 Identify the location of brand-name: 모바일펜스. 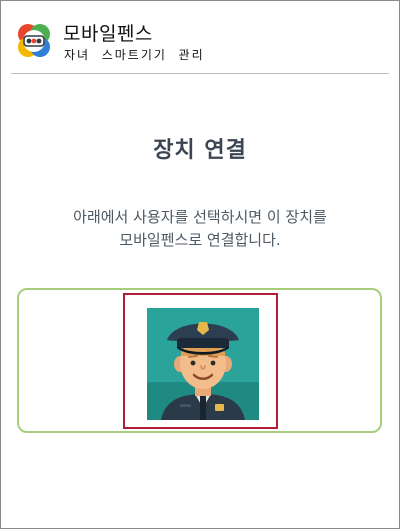
(108, 34).